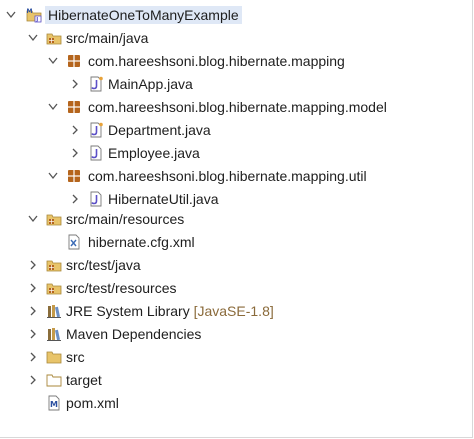 The height and width of the screenshot is (439, 474). What do you see at coordinates (163, 199) in the screenshot?
I see `tree-item-label: HibernateUtil.java` at bounding box center [163, 199].